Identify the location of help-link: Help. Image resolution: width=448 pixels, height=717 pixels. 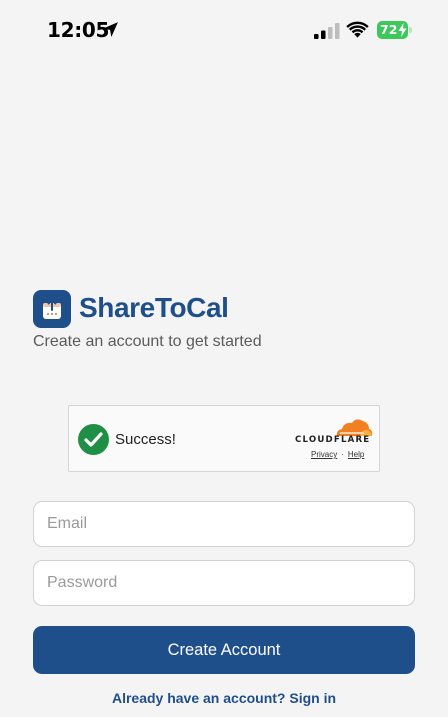
(356, 454).